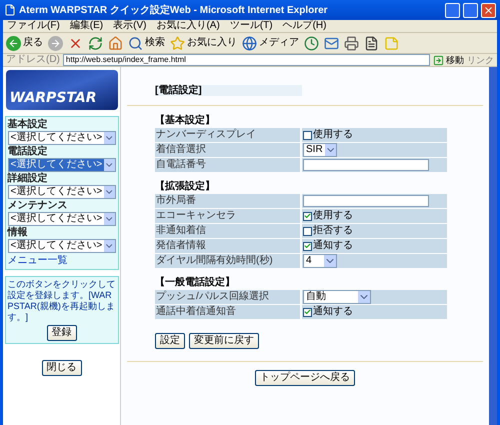  Describe the element at coordinates (53, 98) in the screenshot. I see `logo-text: WARPSTAR` at that location.